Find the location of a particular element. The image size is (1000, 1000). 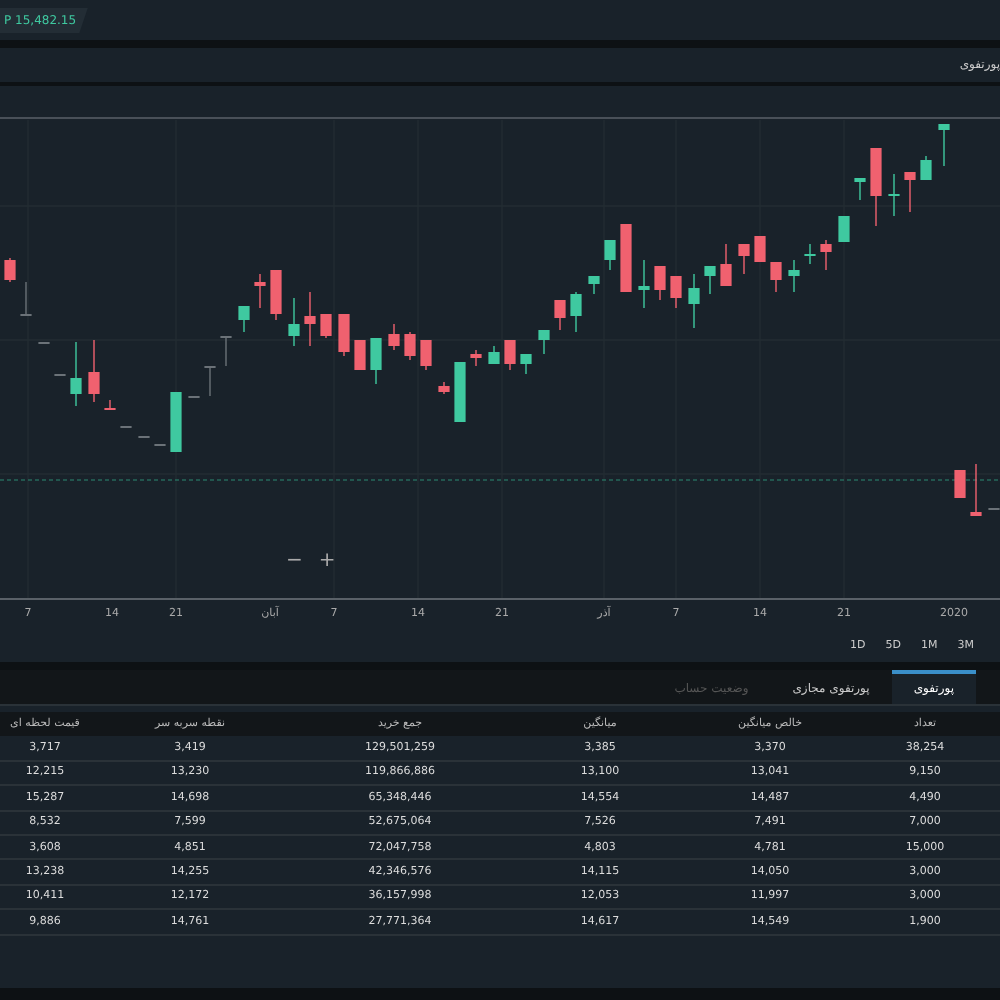

zoom-out-button: − is located at coordinates (294, 562).